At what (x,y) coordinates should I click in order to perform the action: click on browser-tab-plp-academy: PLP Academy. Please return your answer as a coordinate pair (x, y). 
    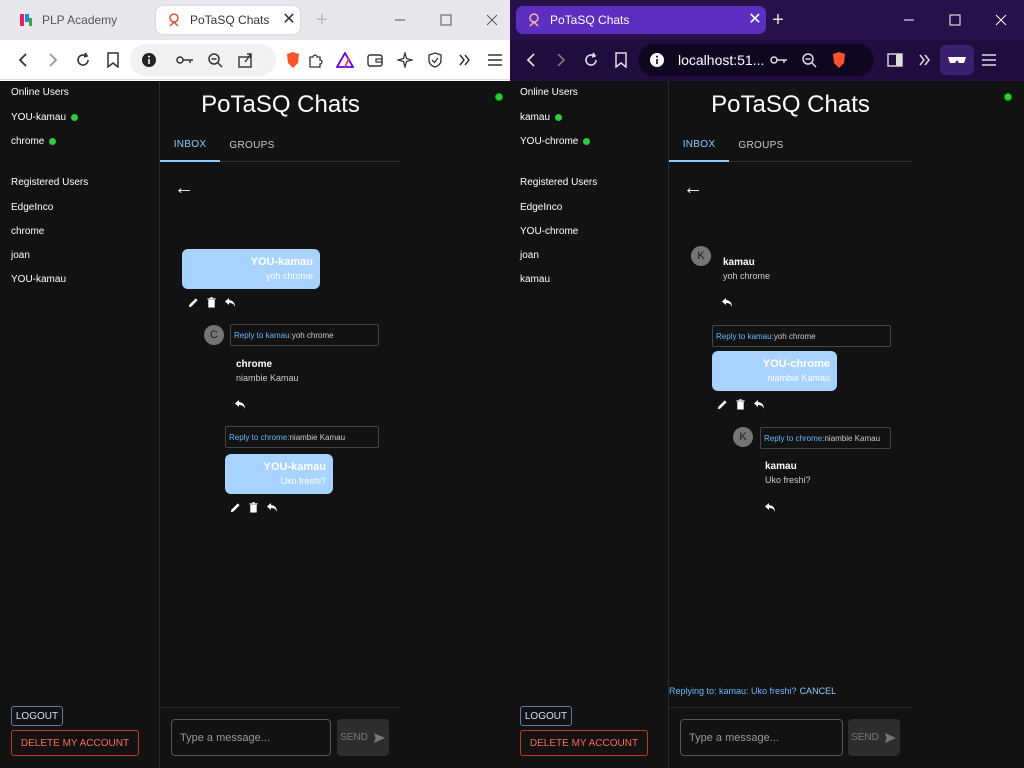
    Looking at the image, I should click on (78, 20).